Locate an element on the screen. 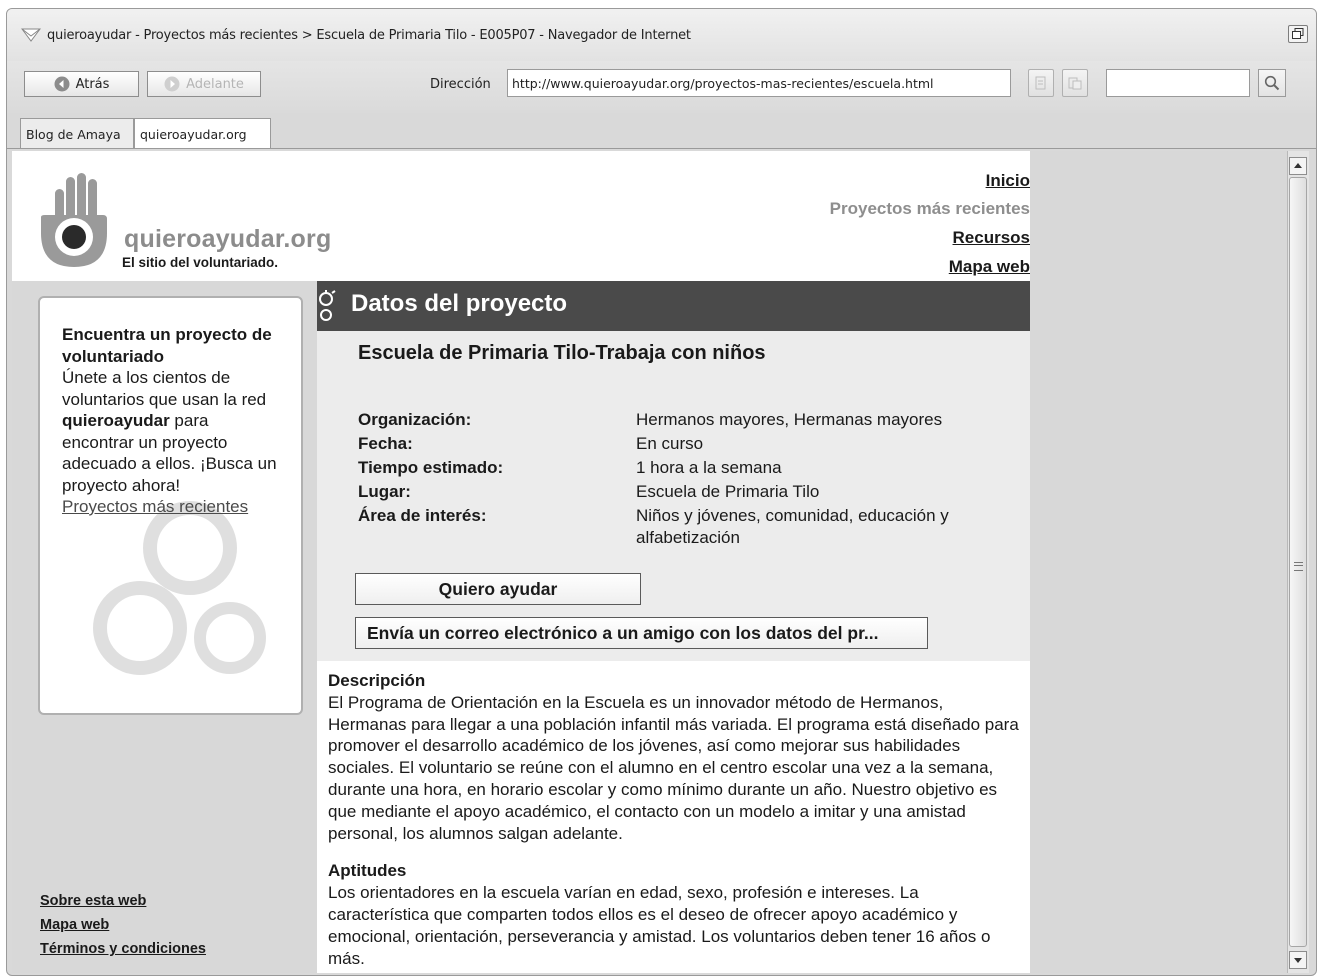 This screenshot has width=1319, height=978. copy-icon is located at coordinates (1040, 83).